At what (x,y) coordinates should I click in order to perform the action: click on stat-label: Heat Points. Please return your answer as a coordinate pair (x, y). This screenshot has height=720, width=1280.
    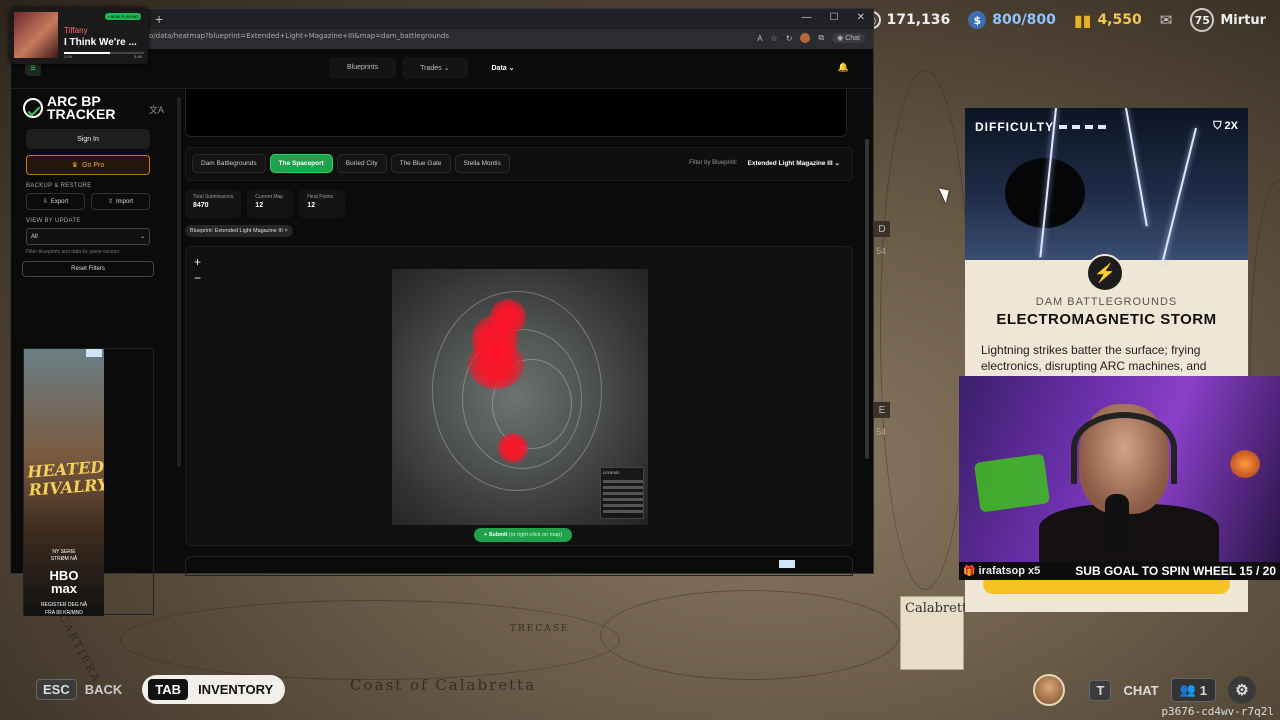
    Looking at the image, I should click on (320, 197).